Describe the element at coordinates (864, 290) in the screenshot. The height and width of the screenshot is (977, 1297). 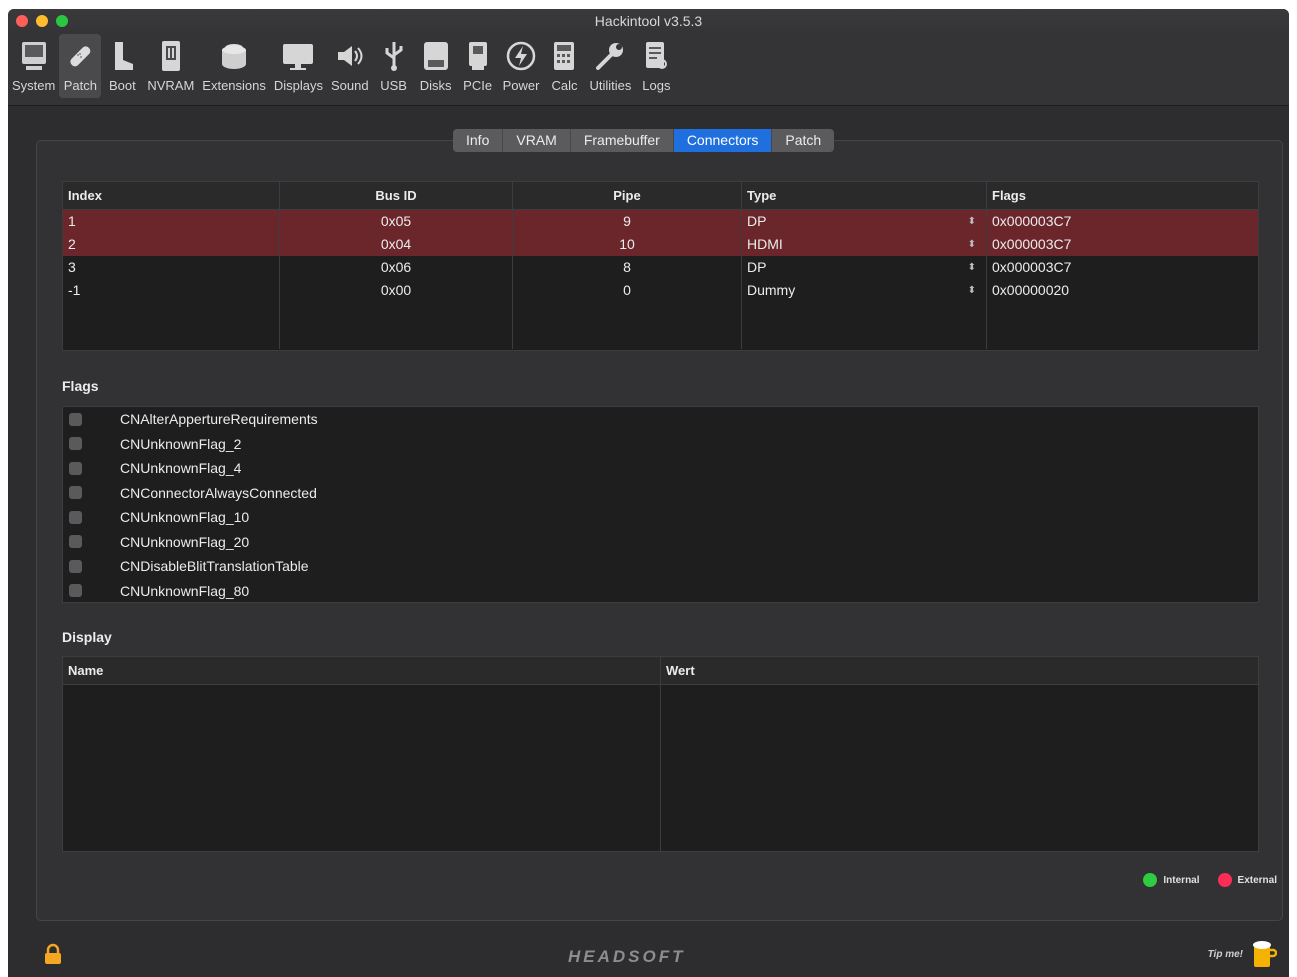
I see `type-select: Dummy ⬍` at that location.